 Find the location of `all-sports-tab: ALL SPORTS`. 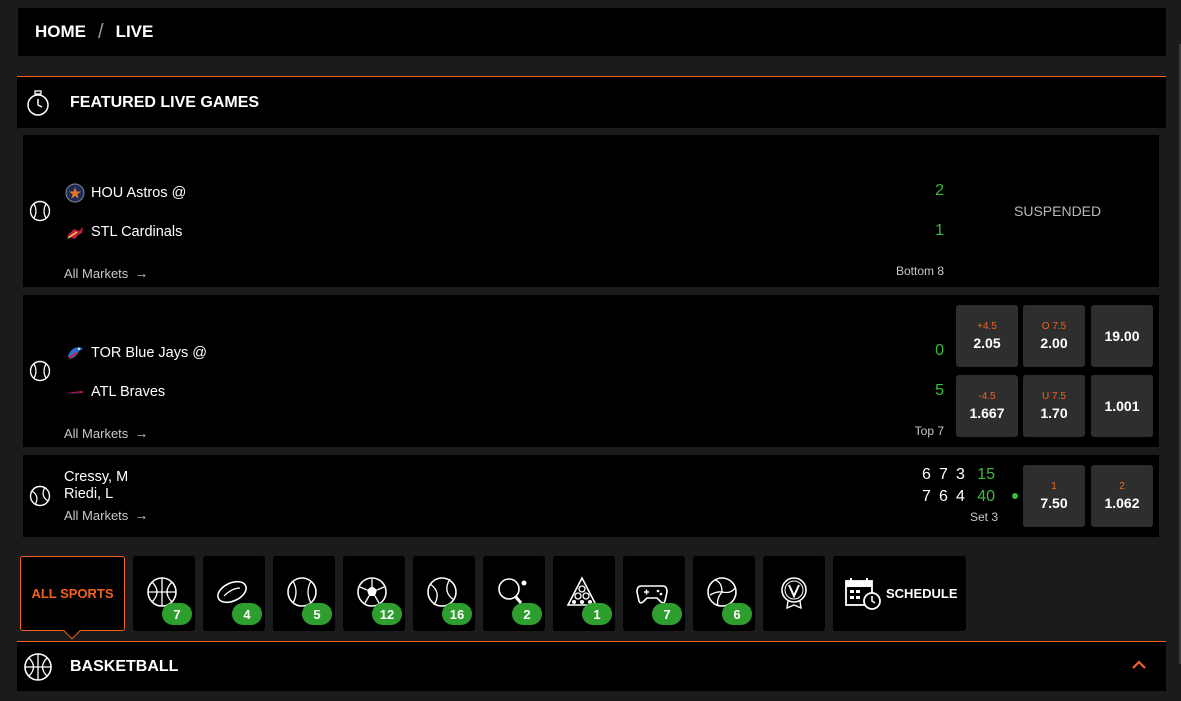

all-sports-tab: ALL SPORTS is located at coordinates (72, 598).